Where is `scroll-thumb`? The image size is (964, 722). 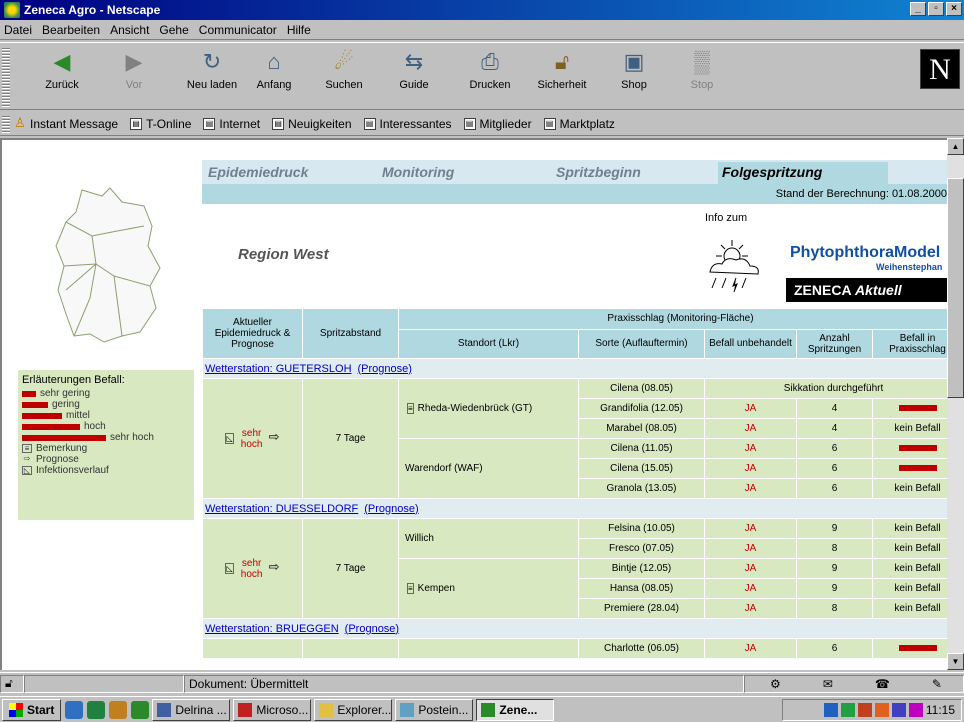 scroll-thumb is located at coordinates (955, 288).